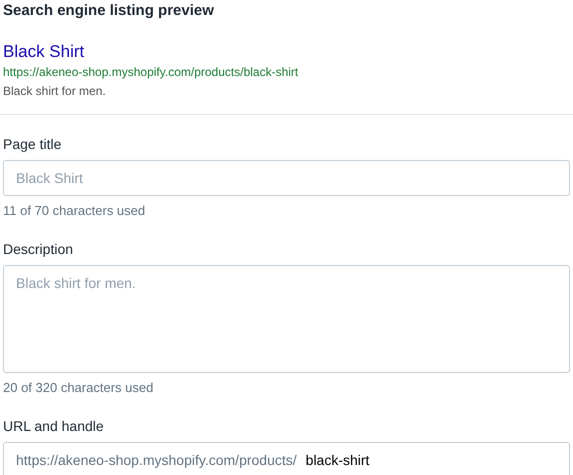  I want to click on character-counter: 20 of 320 characters used, so click(78, 388).